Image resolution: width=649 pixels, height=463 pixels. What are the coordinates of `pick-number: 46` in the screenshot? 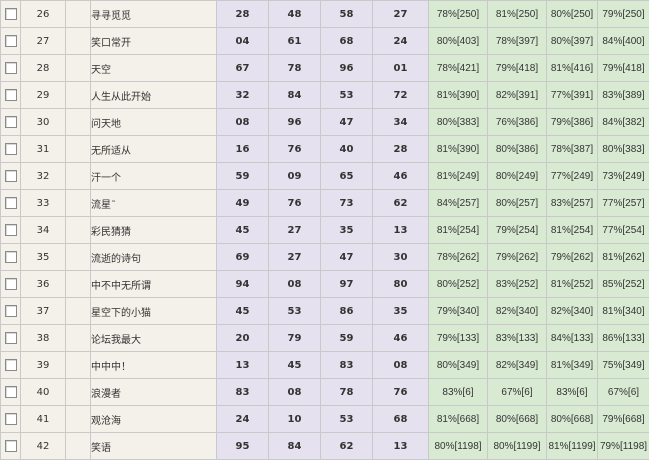 It's located at (400, 338).